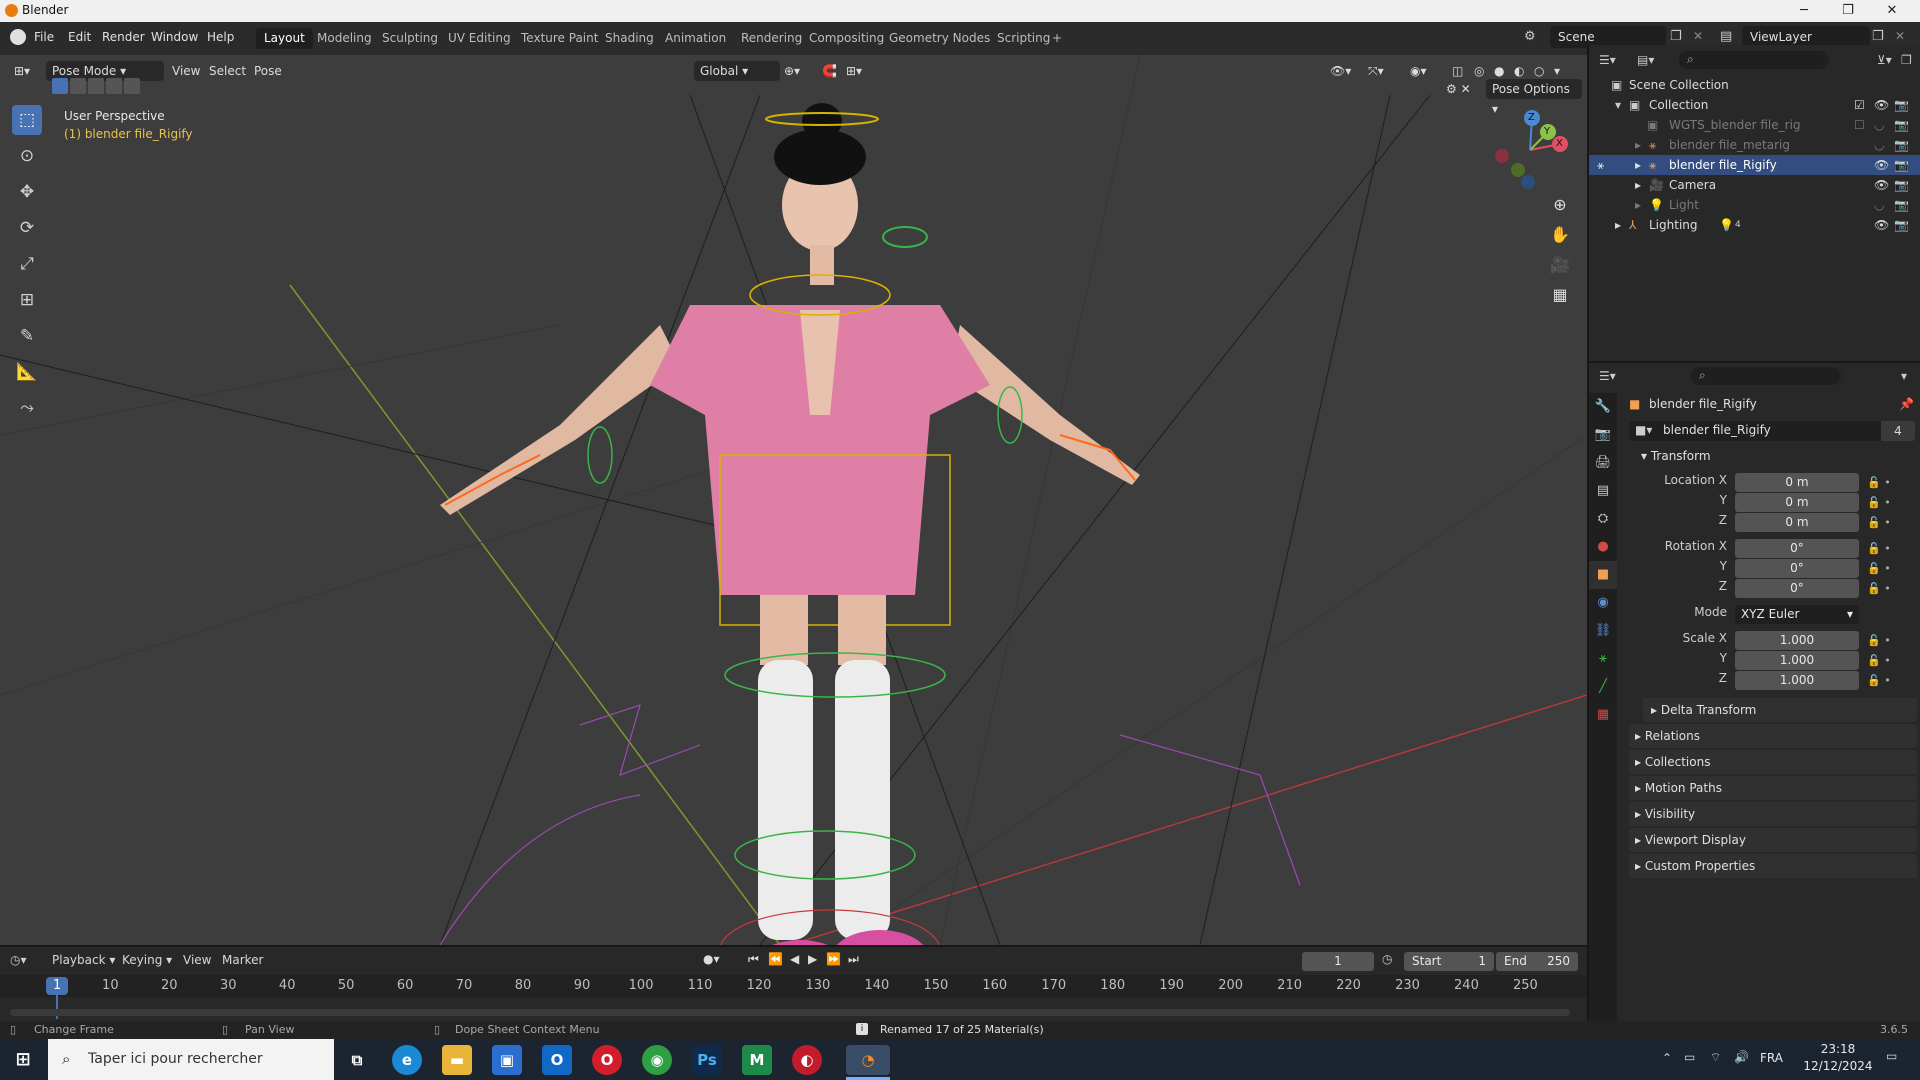  I want to click on timeline-view-menu: View, so click(197, 960).